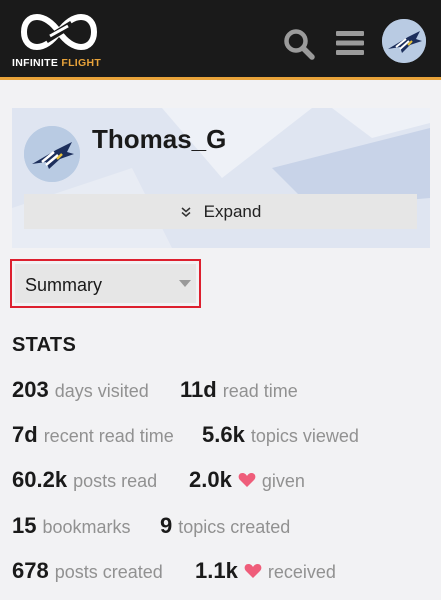 The width and height of the screenshot is (441, 600). Describe the element at coordinates (24, 525) in the screenshot. I see `stat-value: 15` at that location.